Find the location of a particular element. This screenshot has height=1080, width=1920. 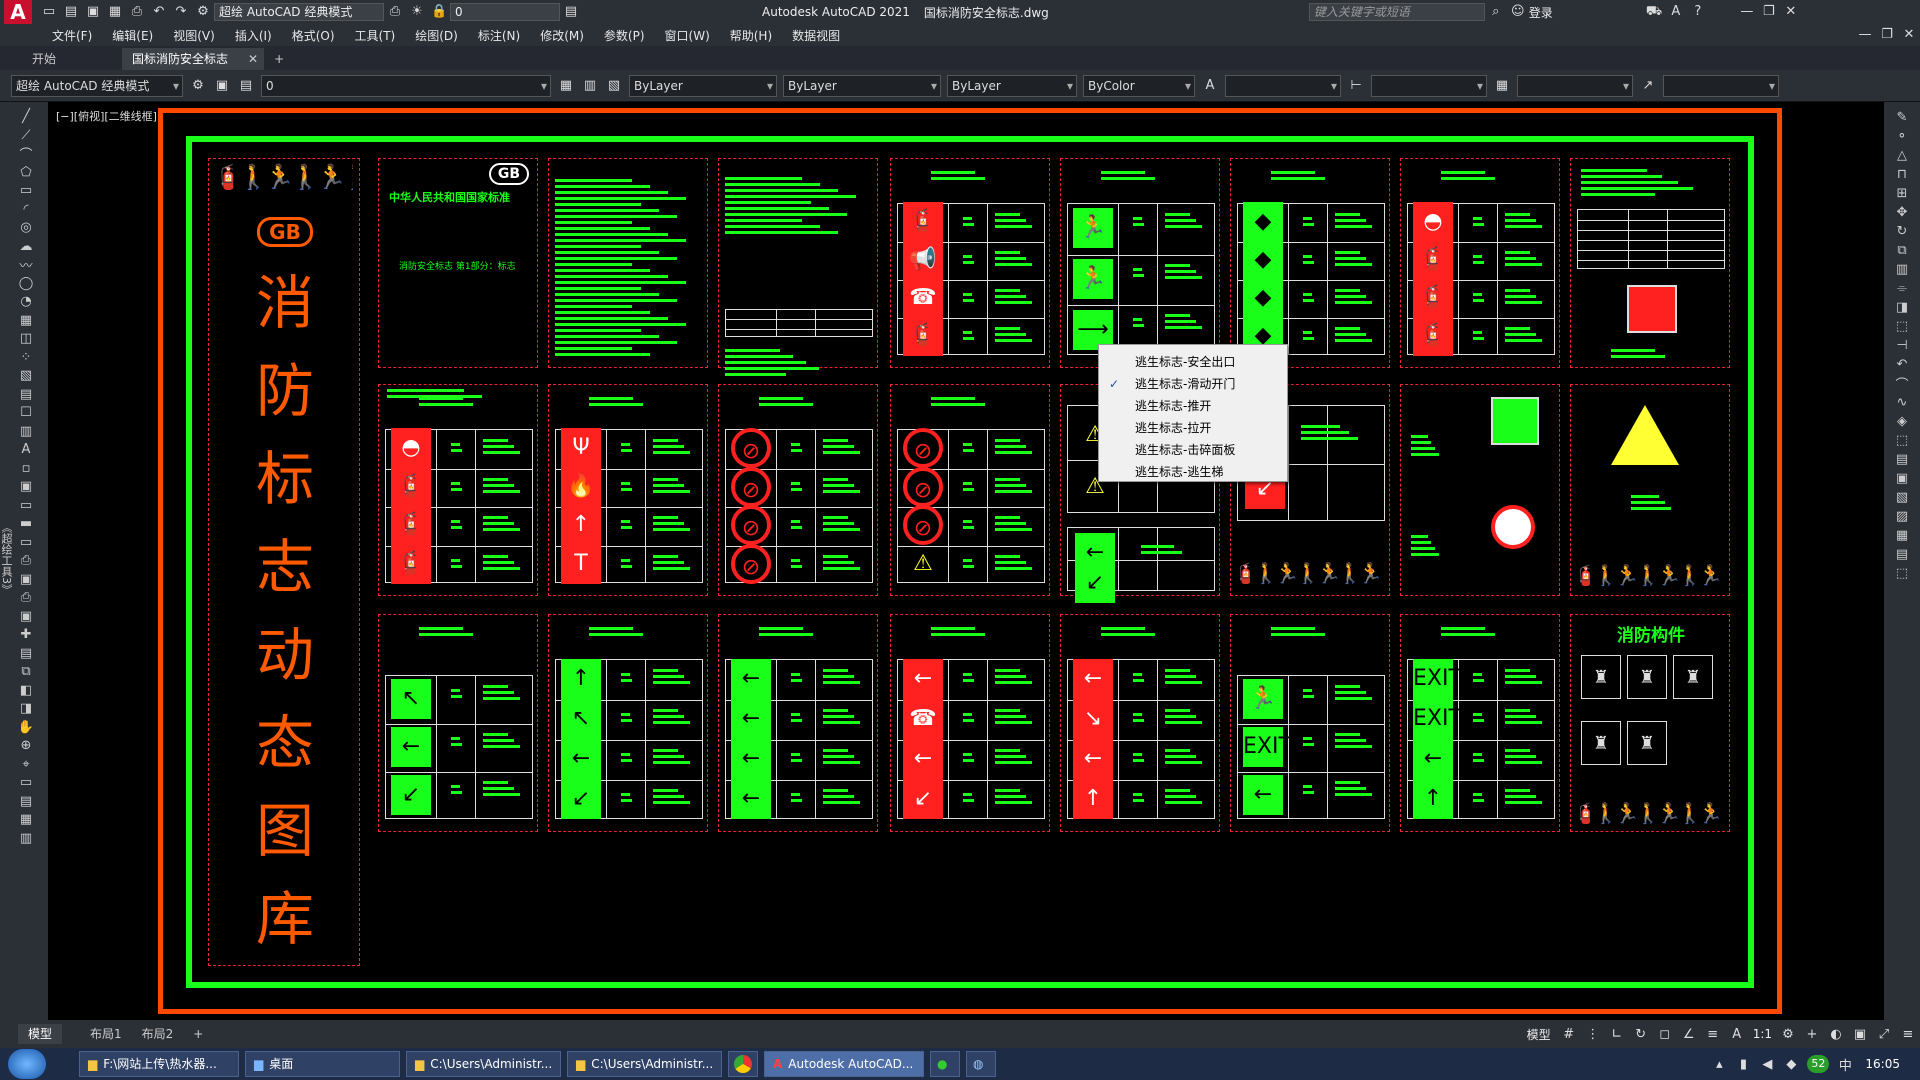

left-tool-29-icon: ▤ is located at coordinates (26, 654).